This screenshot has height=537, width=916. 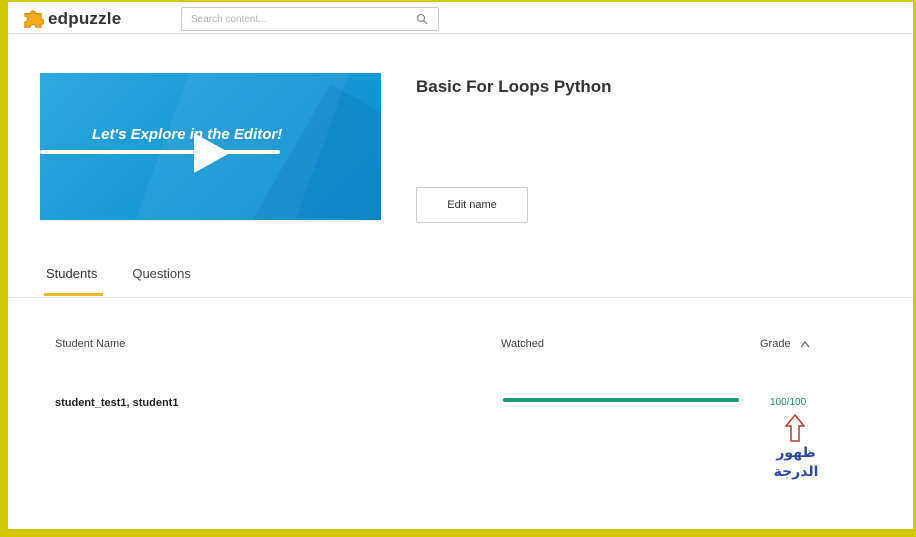 I want to click on edpuzzle-logo: edpuzzle, so click(x=71, y=19).